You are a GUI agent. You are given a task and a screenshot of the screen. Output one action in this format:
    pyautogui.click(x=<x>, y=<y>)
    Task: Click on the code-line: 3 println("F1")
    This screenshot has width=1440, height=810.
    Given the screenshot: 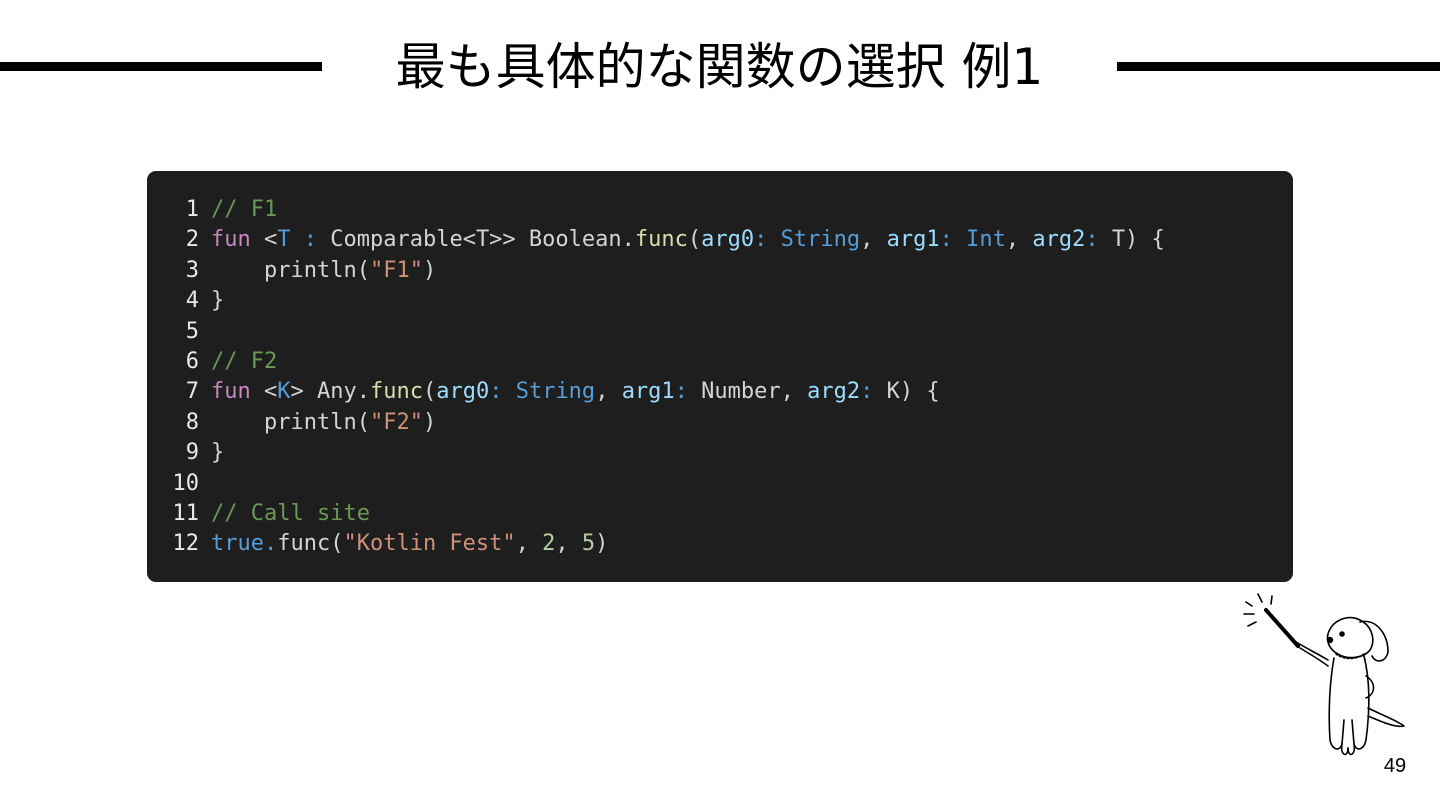 What is the action you would take?
    pyautogui.click(x=726, y=271)
    